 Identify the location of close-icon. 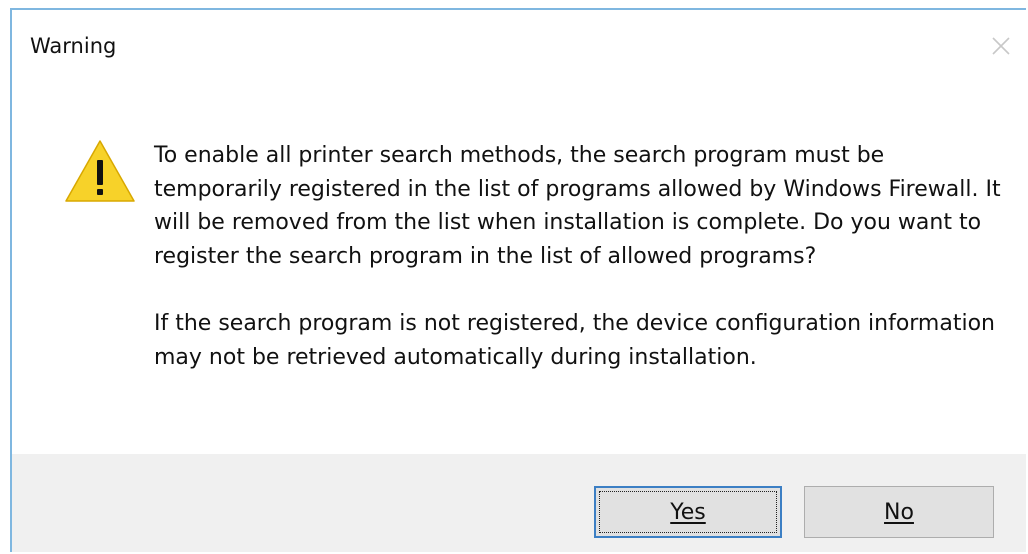
(1001, 46).